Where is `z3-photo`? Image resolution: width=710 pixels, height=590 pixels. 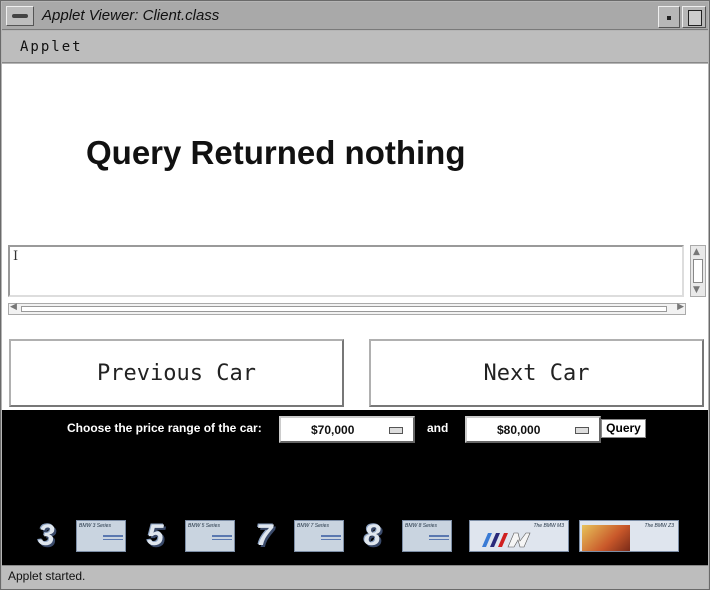 z3-photo is located at coordinates (606, 538).